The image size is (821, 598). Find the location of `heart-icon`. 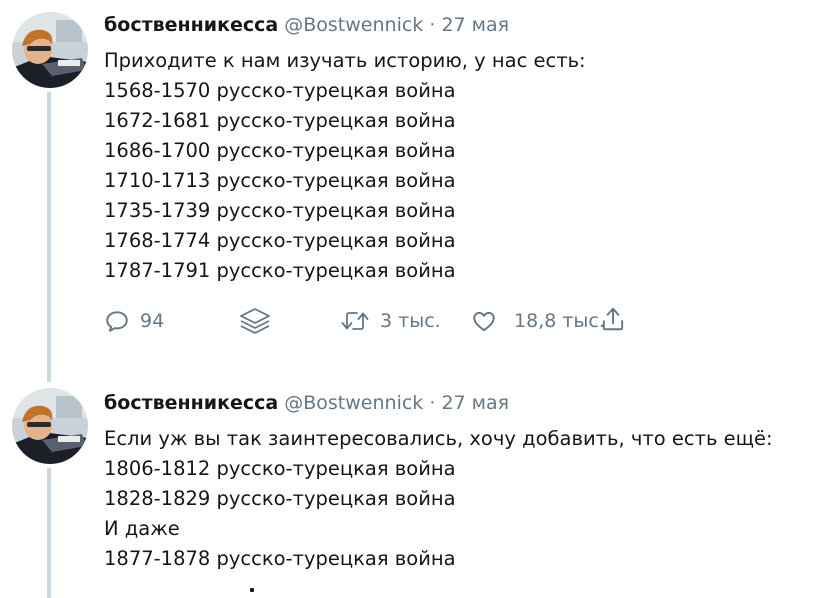

heart-icon is located at coordinates (484, 321).